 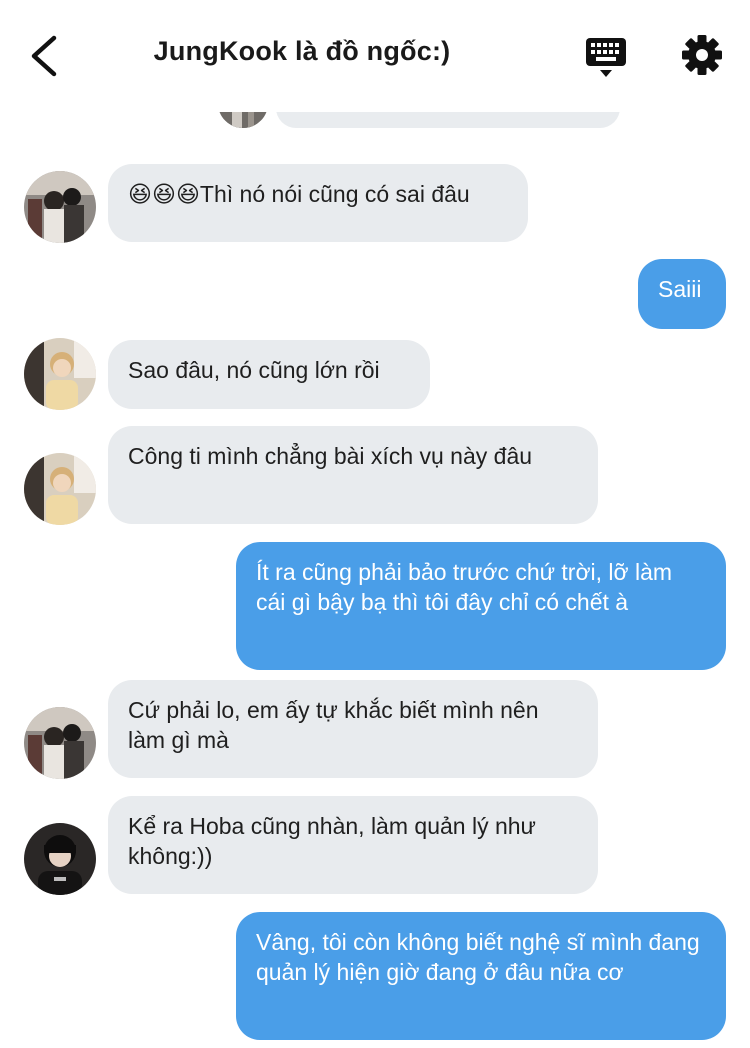 What do you see at coordinates (269, 374) in the screenshot?
I see `message-bubble-incoming: Sao đâu, nó cũng lớn rồi` at bounding box center [269, 374].